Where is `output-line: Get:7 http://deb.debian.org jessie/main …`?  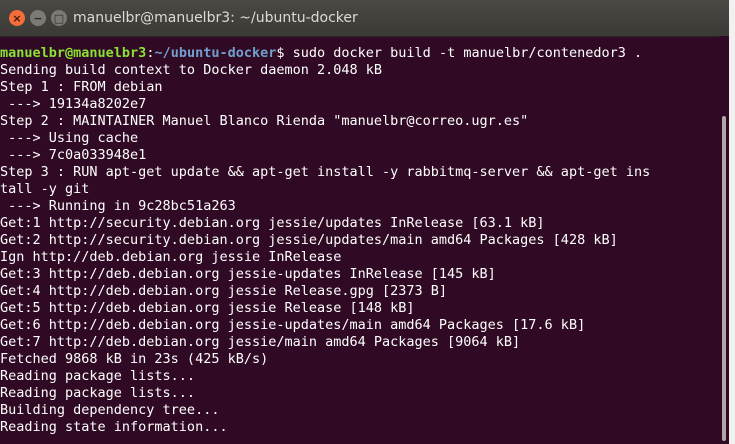
output-line: Get:7 http://deb.debian.org jessie/main … is located at coordinates (260, 342).